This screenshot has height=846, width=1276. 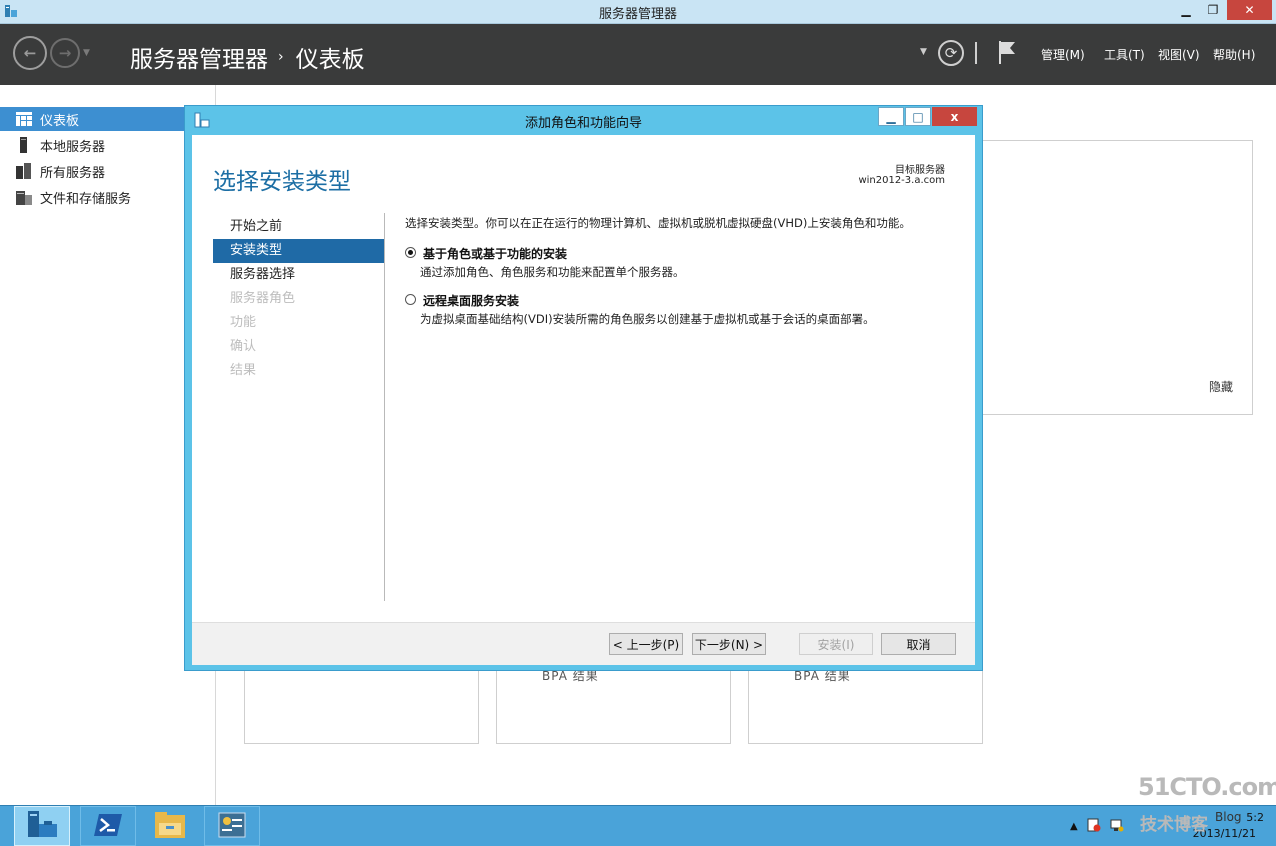 I want to click on close-icon: x, so click(x=954, y=116).